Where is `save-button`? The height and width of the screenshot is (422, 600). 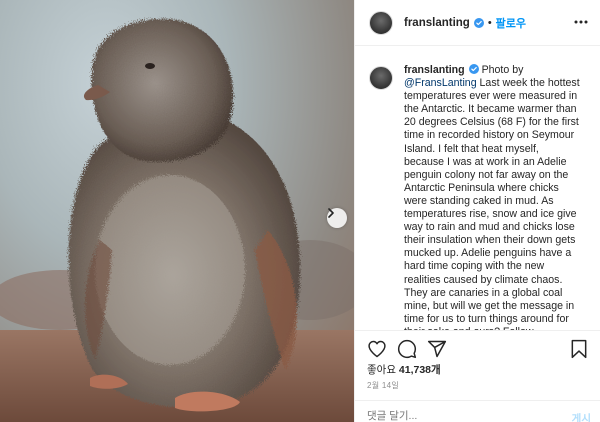
save-button is located at coordinates (579, 349).